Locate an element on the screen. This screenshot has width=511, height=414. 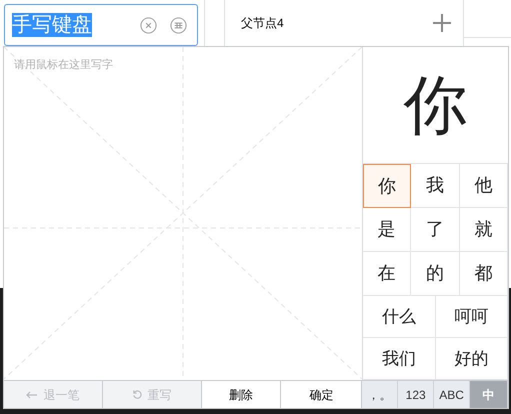
candidate-key: 的 is located at coordinates (435, 274).